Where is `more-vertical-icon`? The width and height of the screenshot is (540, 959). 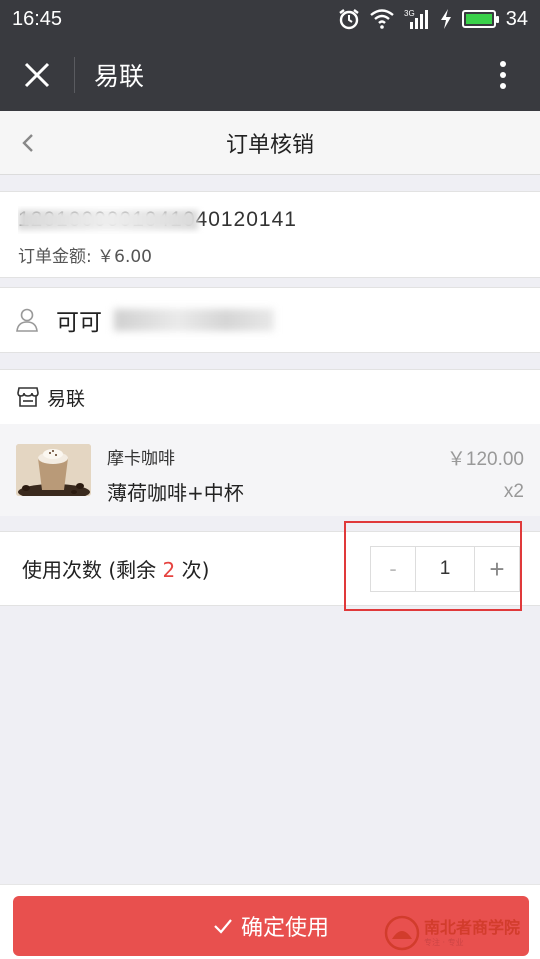 more-vertical-icon is located at coordinates (503, 74).